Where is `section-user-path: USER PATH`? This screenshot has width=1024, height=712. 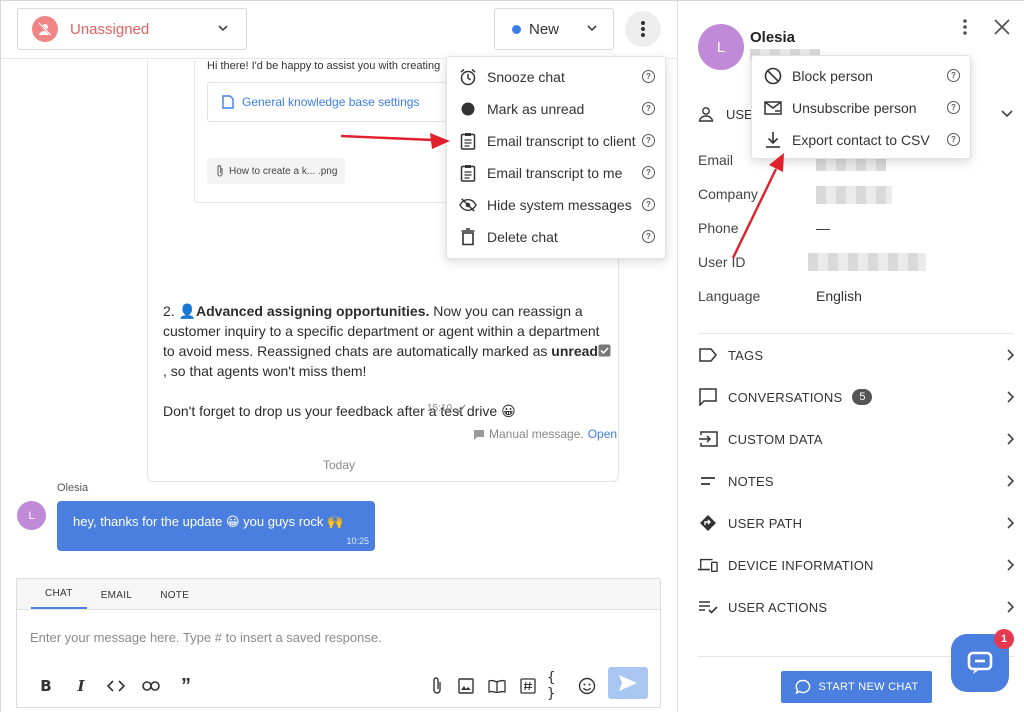 section-user-path: USER PATH is located at coordinates (856, 523).